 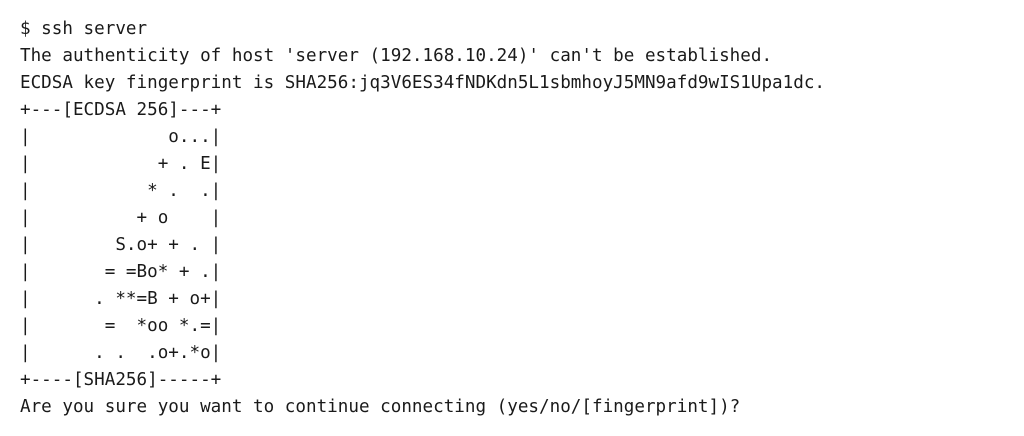 I want to click on randomart-top-border: +---[ECDSA 256]---+, so click(x=121, y=110).